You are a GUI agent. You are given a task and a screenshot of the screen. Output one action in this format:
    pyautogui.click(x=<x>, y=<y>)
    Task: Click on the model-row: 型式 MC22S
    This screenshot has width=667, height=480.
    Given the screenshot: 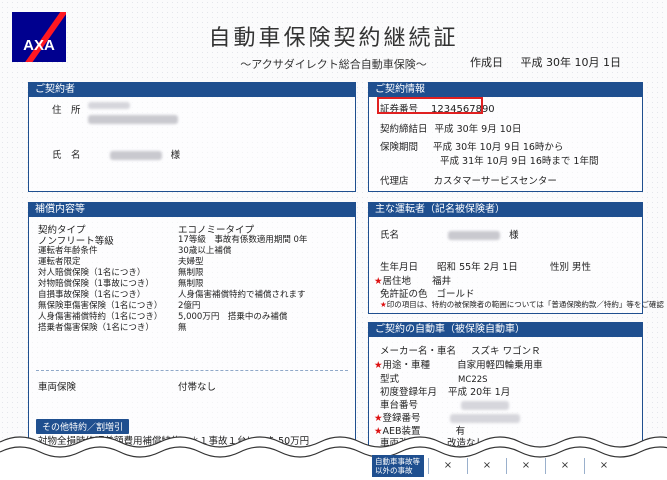 What is the action you would take?
    pyautogui.click(x=434, y=378)
    